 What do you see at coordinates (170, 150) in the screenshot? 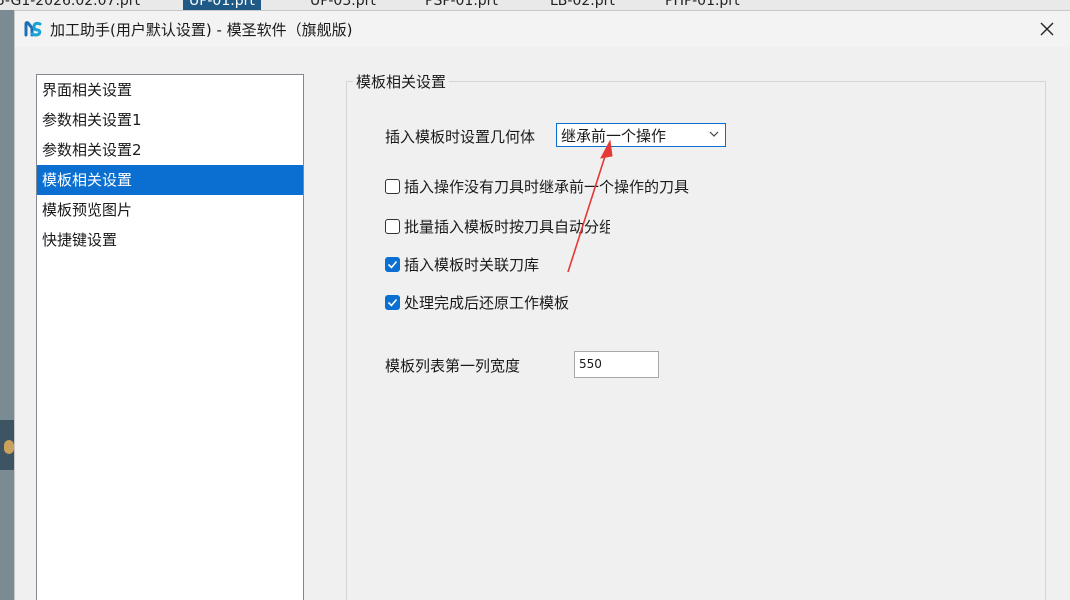
I see `nav-item-param-settings-2: 参数相关设置2` at bounding box center [170, 150].